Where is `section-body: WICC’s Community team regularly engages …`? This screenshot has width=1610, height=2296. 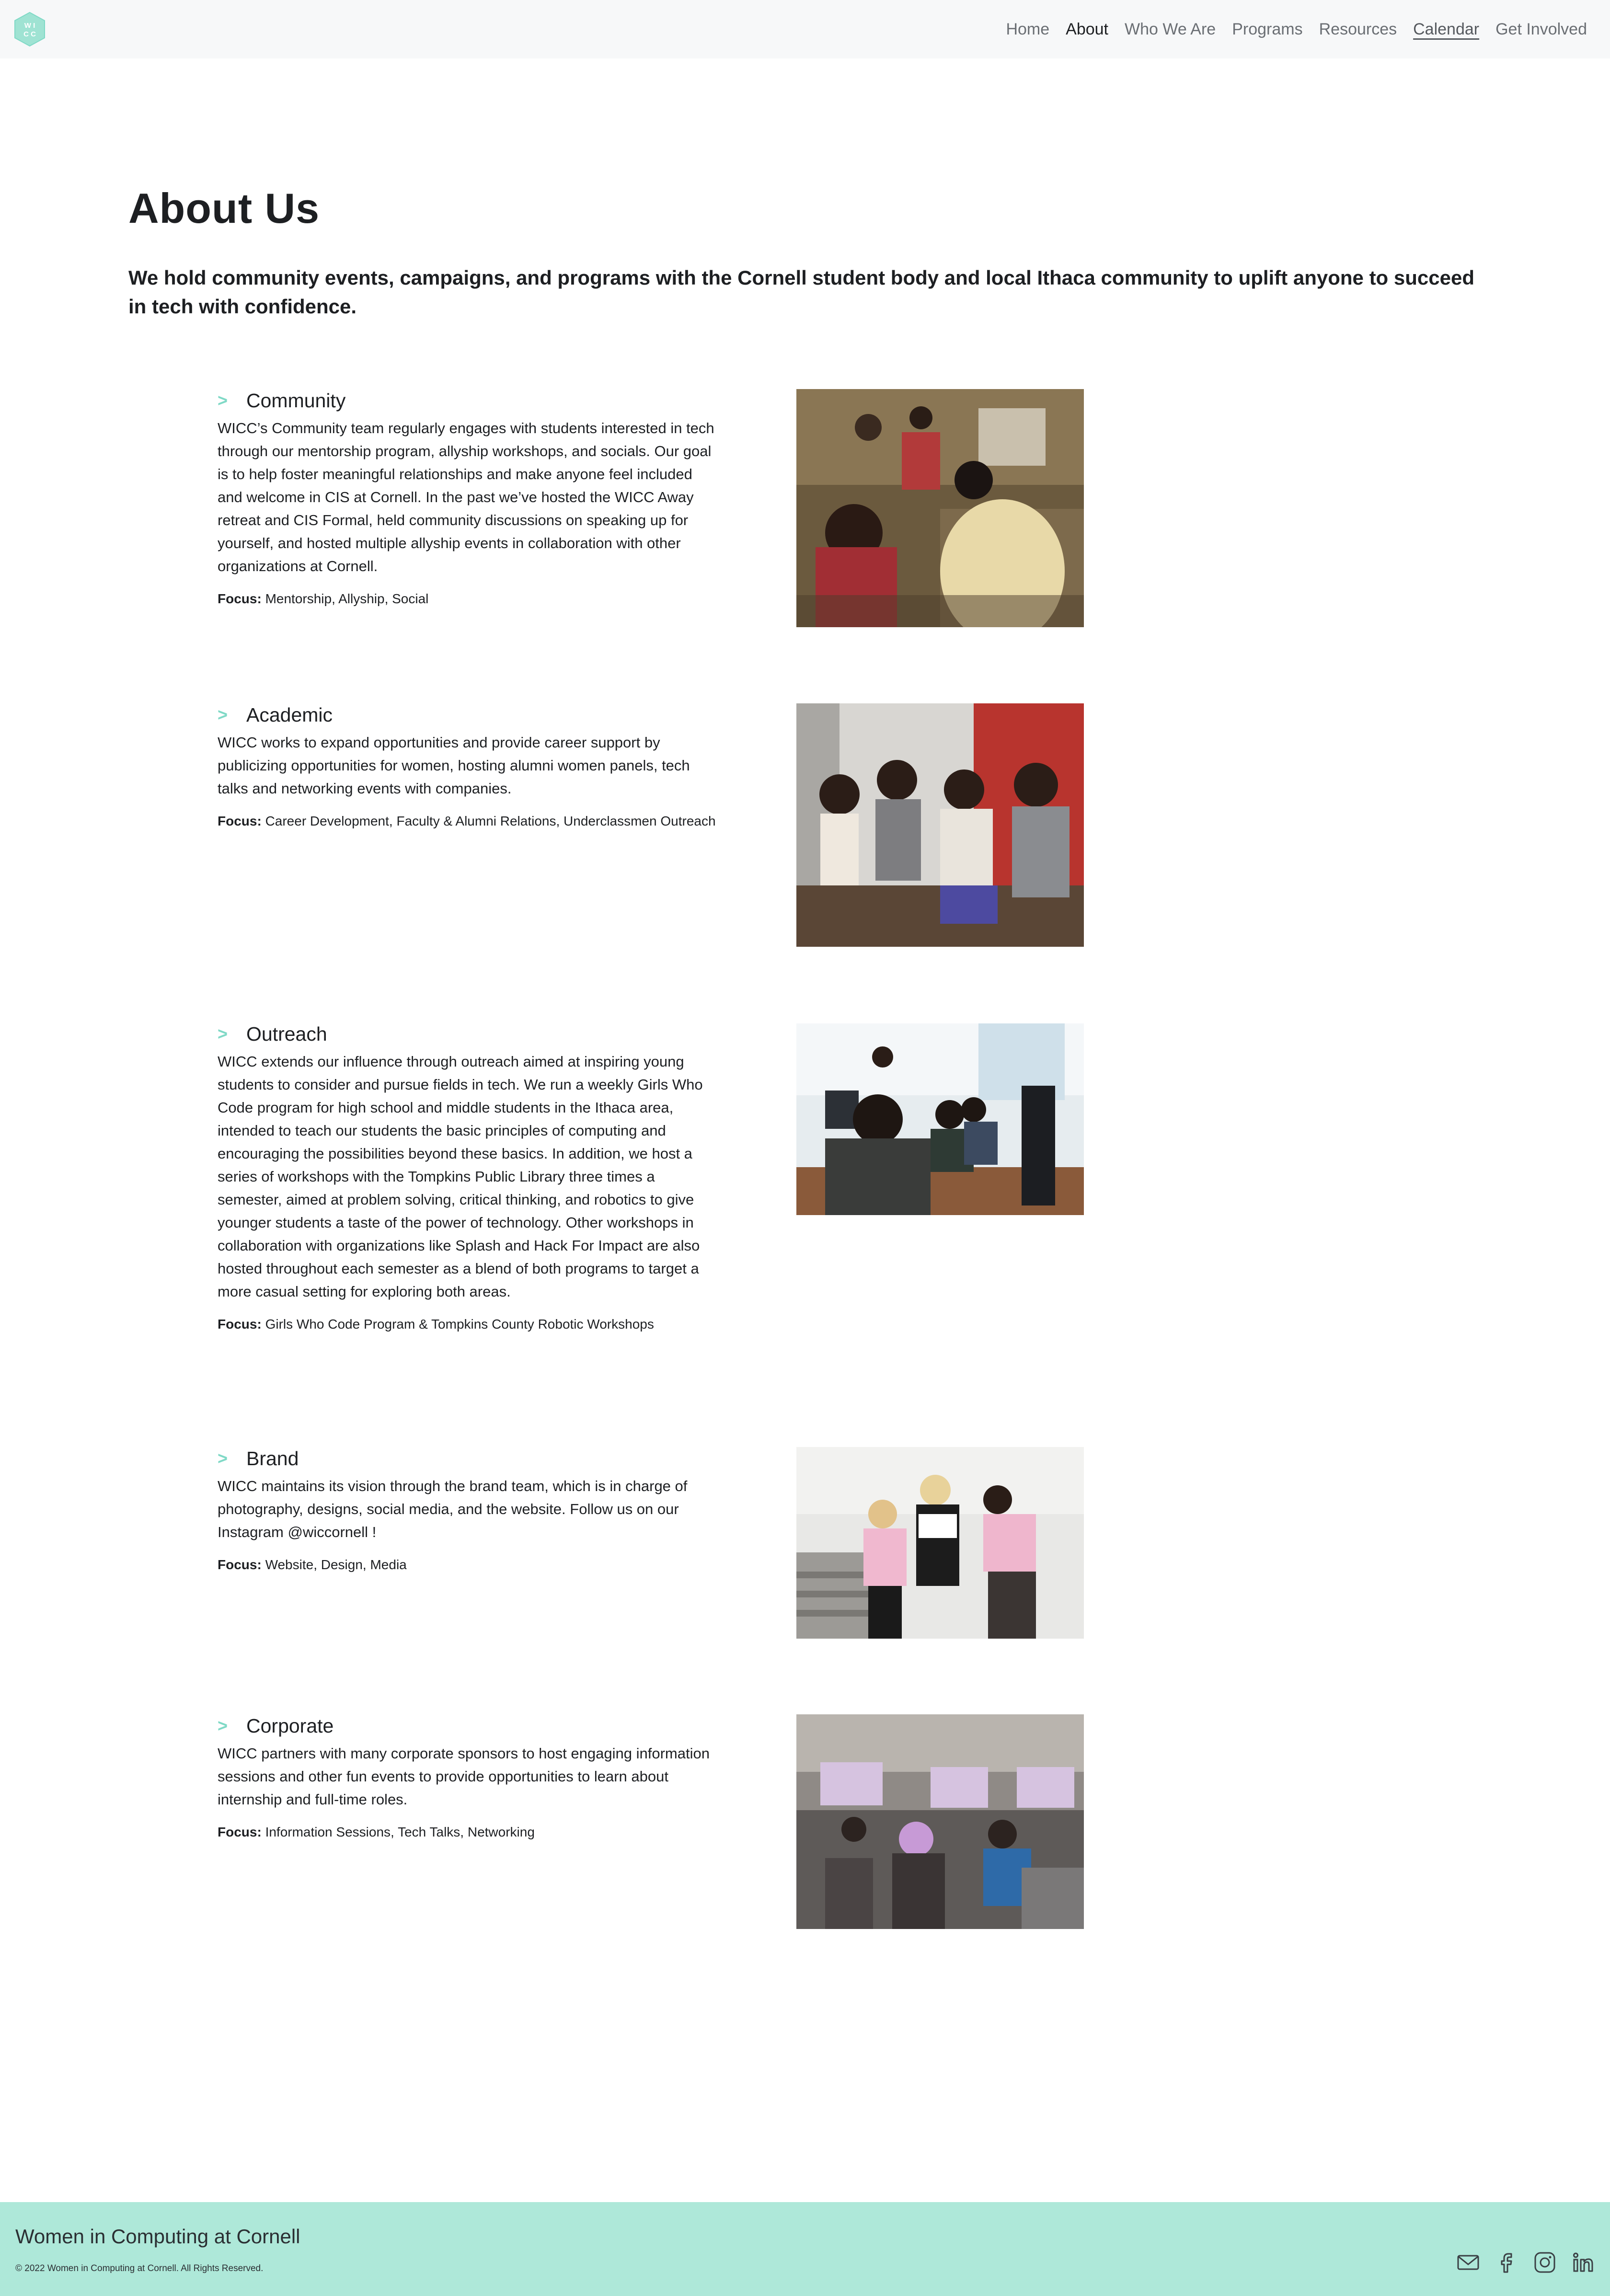 section-body: WICC’s Community team regularly engages … is located at coordinates (466, 497).